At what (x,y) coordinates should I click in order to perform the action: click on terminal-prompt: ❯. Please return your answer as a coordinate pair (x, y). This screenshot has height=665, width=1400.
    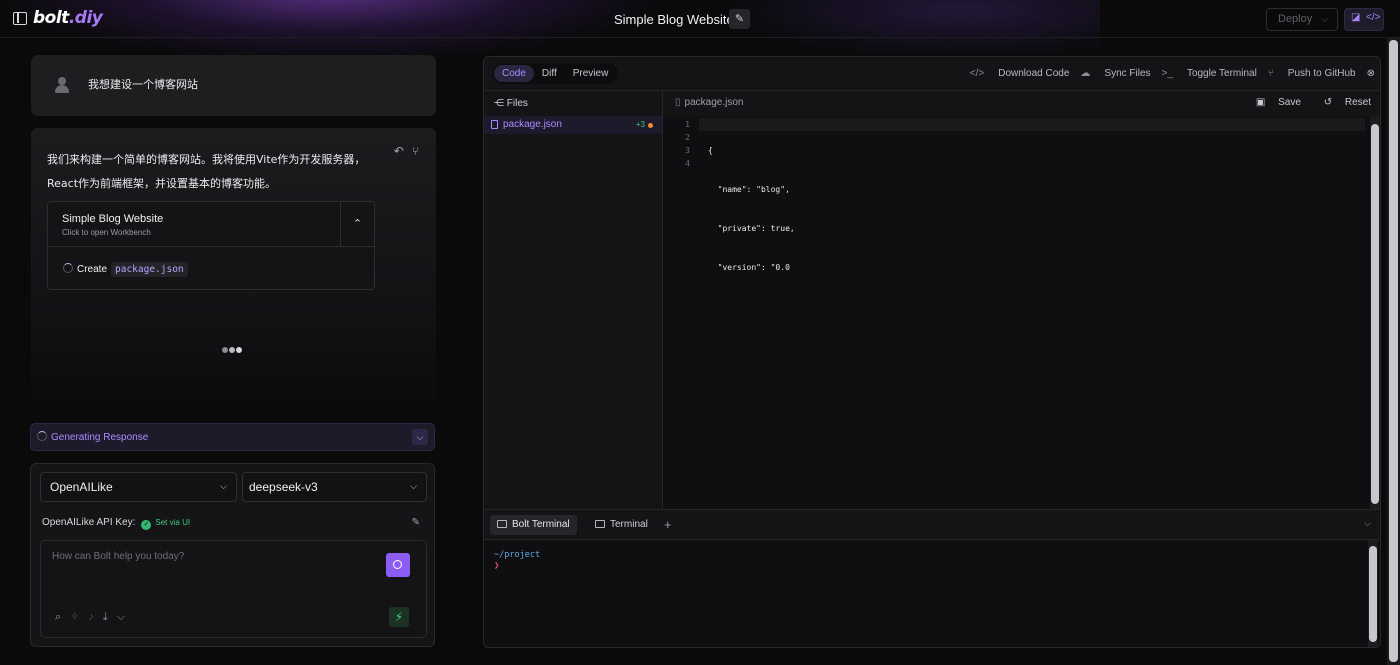
    Looking at the image, I should click on (497, 566).